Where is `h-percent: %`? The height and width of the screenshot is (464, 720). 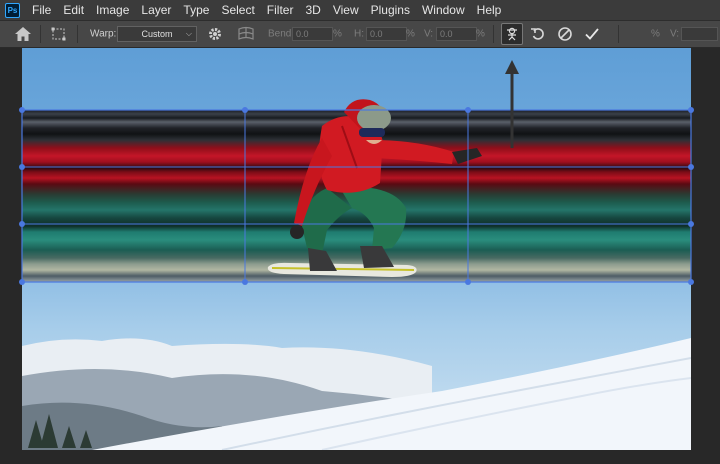 h-percent: % is located at coordinates (410, 34).